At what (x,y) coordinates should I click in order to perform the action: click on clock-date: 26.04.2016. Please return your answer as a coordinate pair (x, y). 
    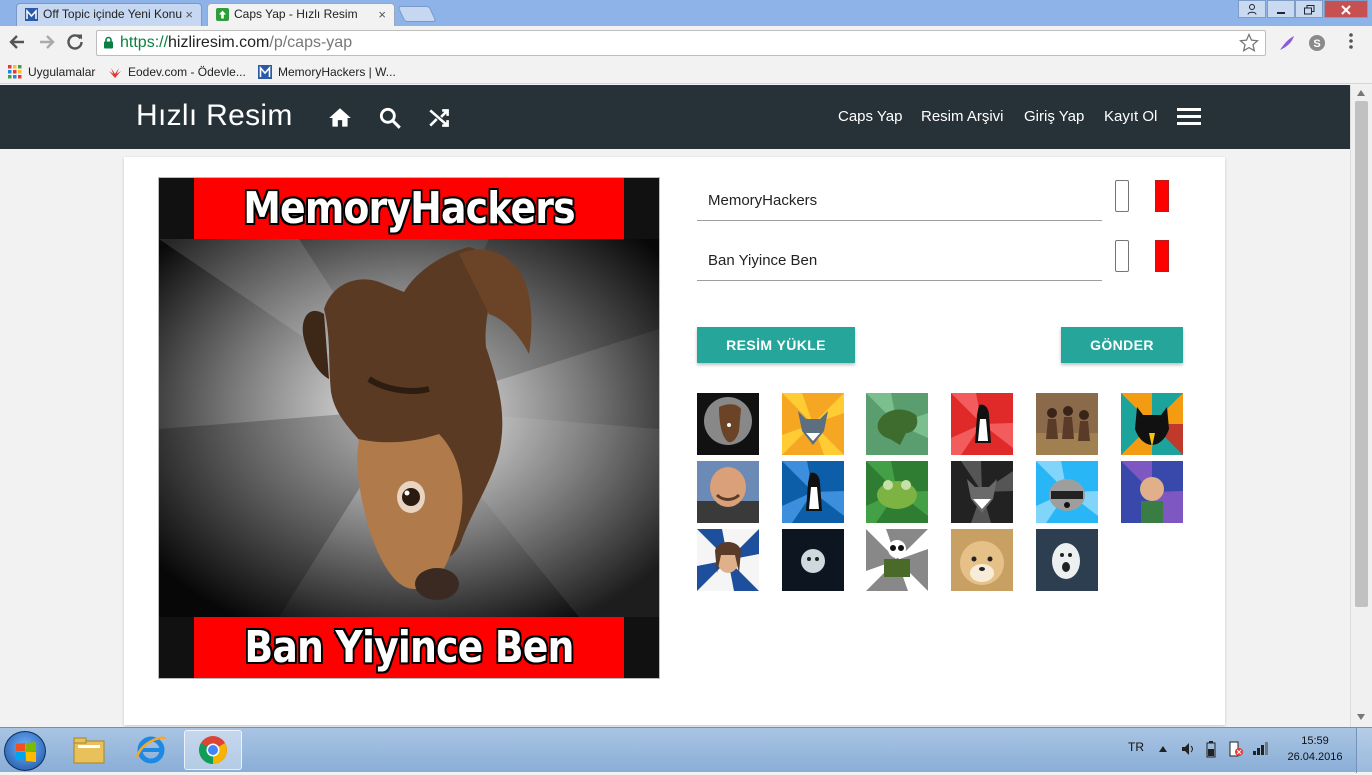
    Looking at the image, I should click on (1315, 757).